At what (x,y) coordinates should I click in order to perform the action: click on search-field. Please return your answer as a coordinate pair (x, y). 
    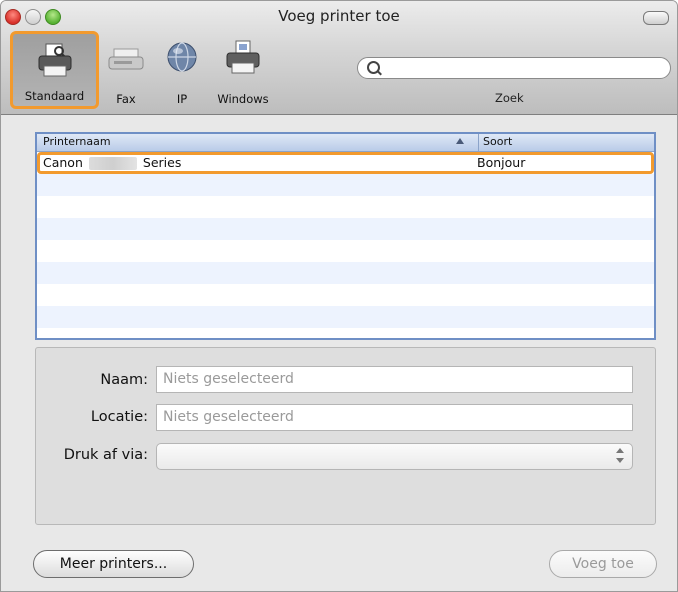
    Looking at the image, I should click on (514, 68).